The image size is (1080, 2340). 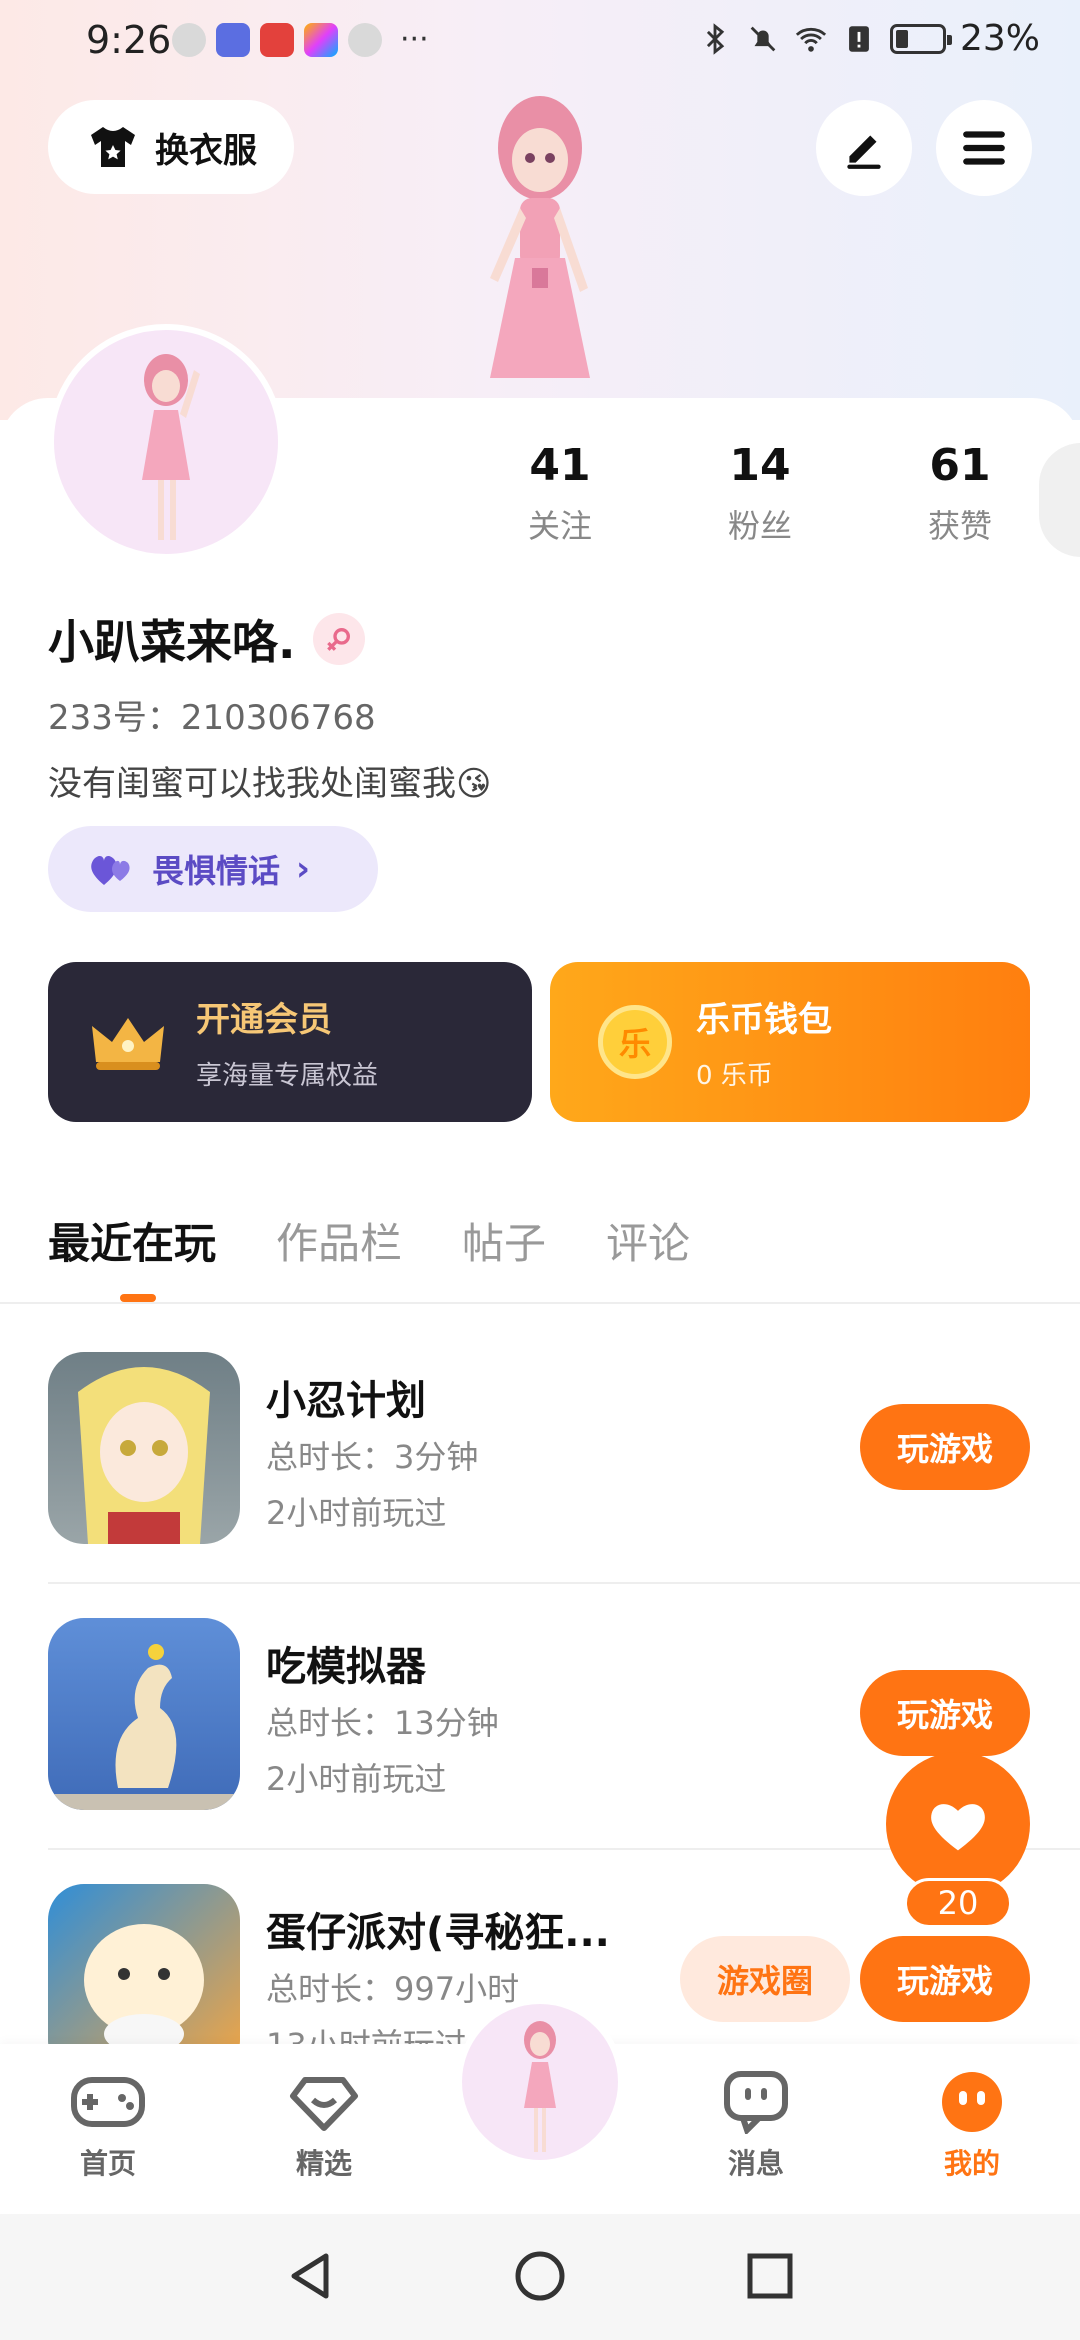 What do you see at coordinates (972, 2102) in the screenshot?
I see `profile-face-icon` at bounding box center [972, 2102].